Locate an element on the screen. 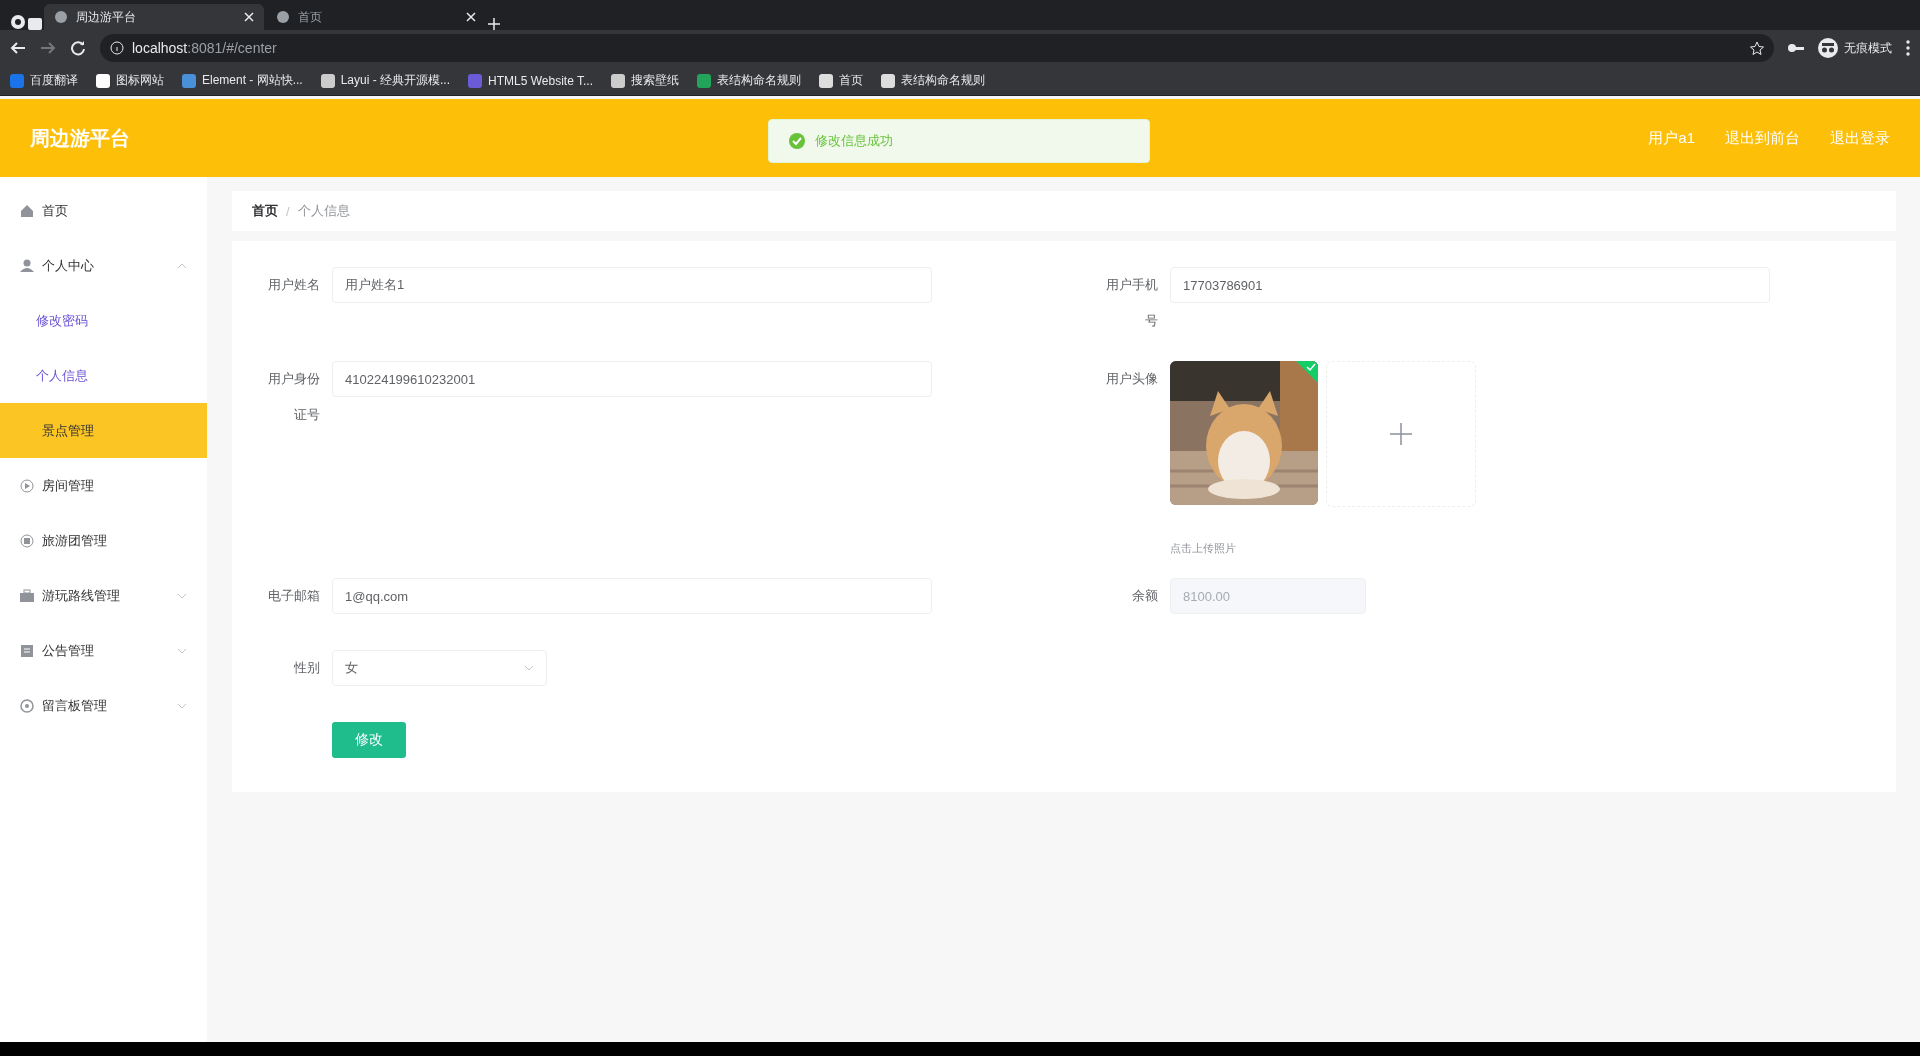 The image size is (1920, 1056). menu-icon is located at coordinates (1908, 48).